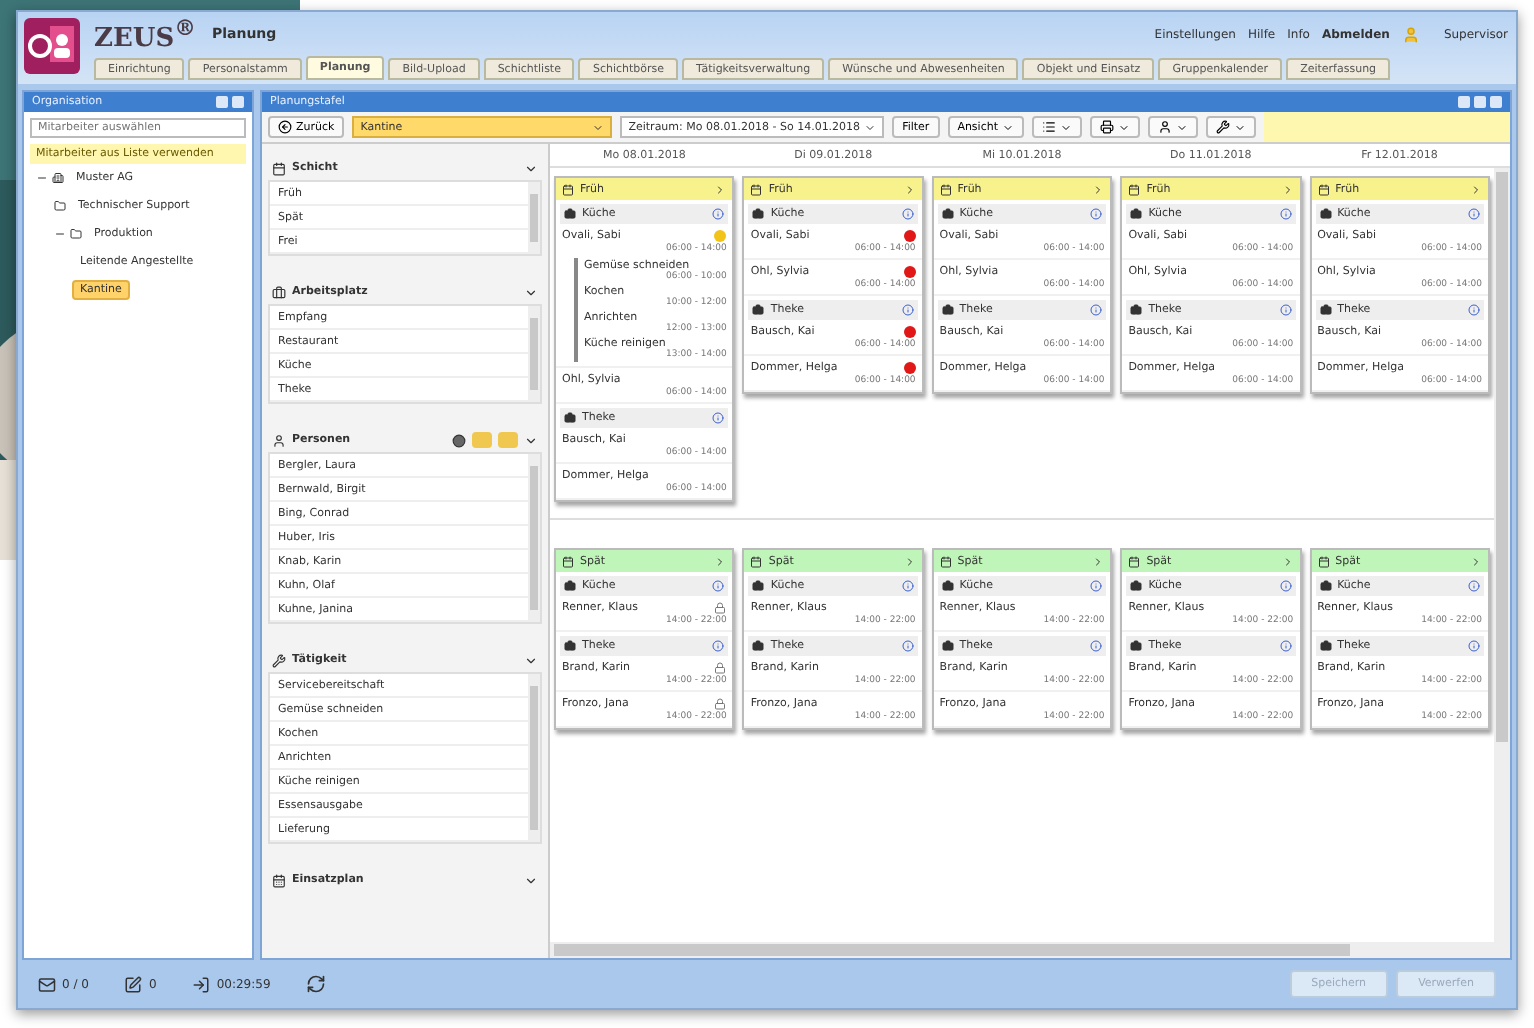 This screenshot has height=1028, width=1534. What do you see at coordinates (1231, 127) in the screenshot?
I see `tools-button` at bounding box center [1231, 127].